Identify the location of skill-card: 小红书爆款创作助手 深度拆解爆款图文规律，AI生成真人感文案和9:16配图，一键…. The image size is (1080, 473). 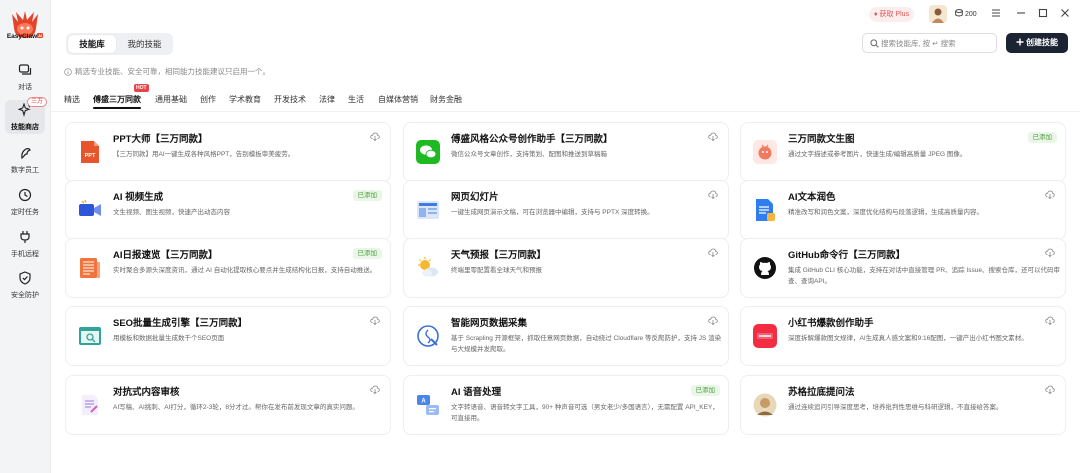
(903, 336).